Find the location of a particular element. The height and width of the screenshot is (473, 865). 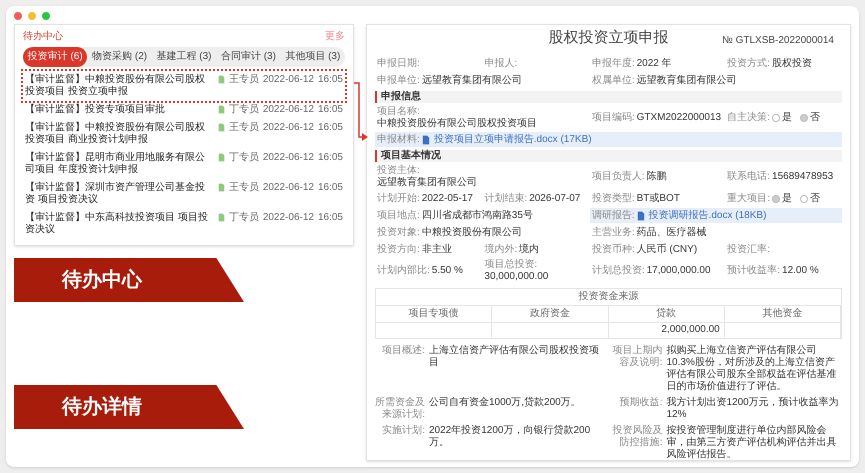

todo-row: 【审计监督】昆明市商业用地服务有限公司项目 年度投资计划申报 丁专员 2022-06-12 16:05 is located at coordinates (184, 164).